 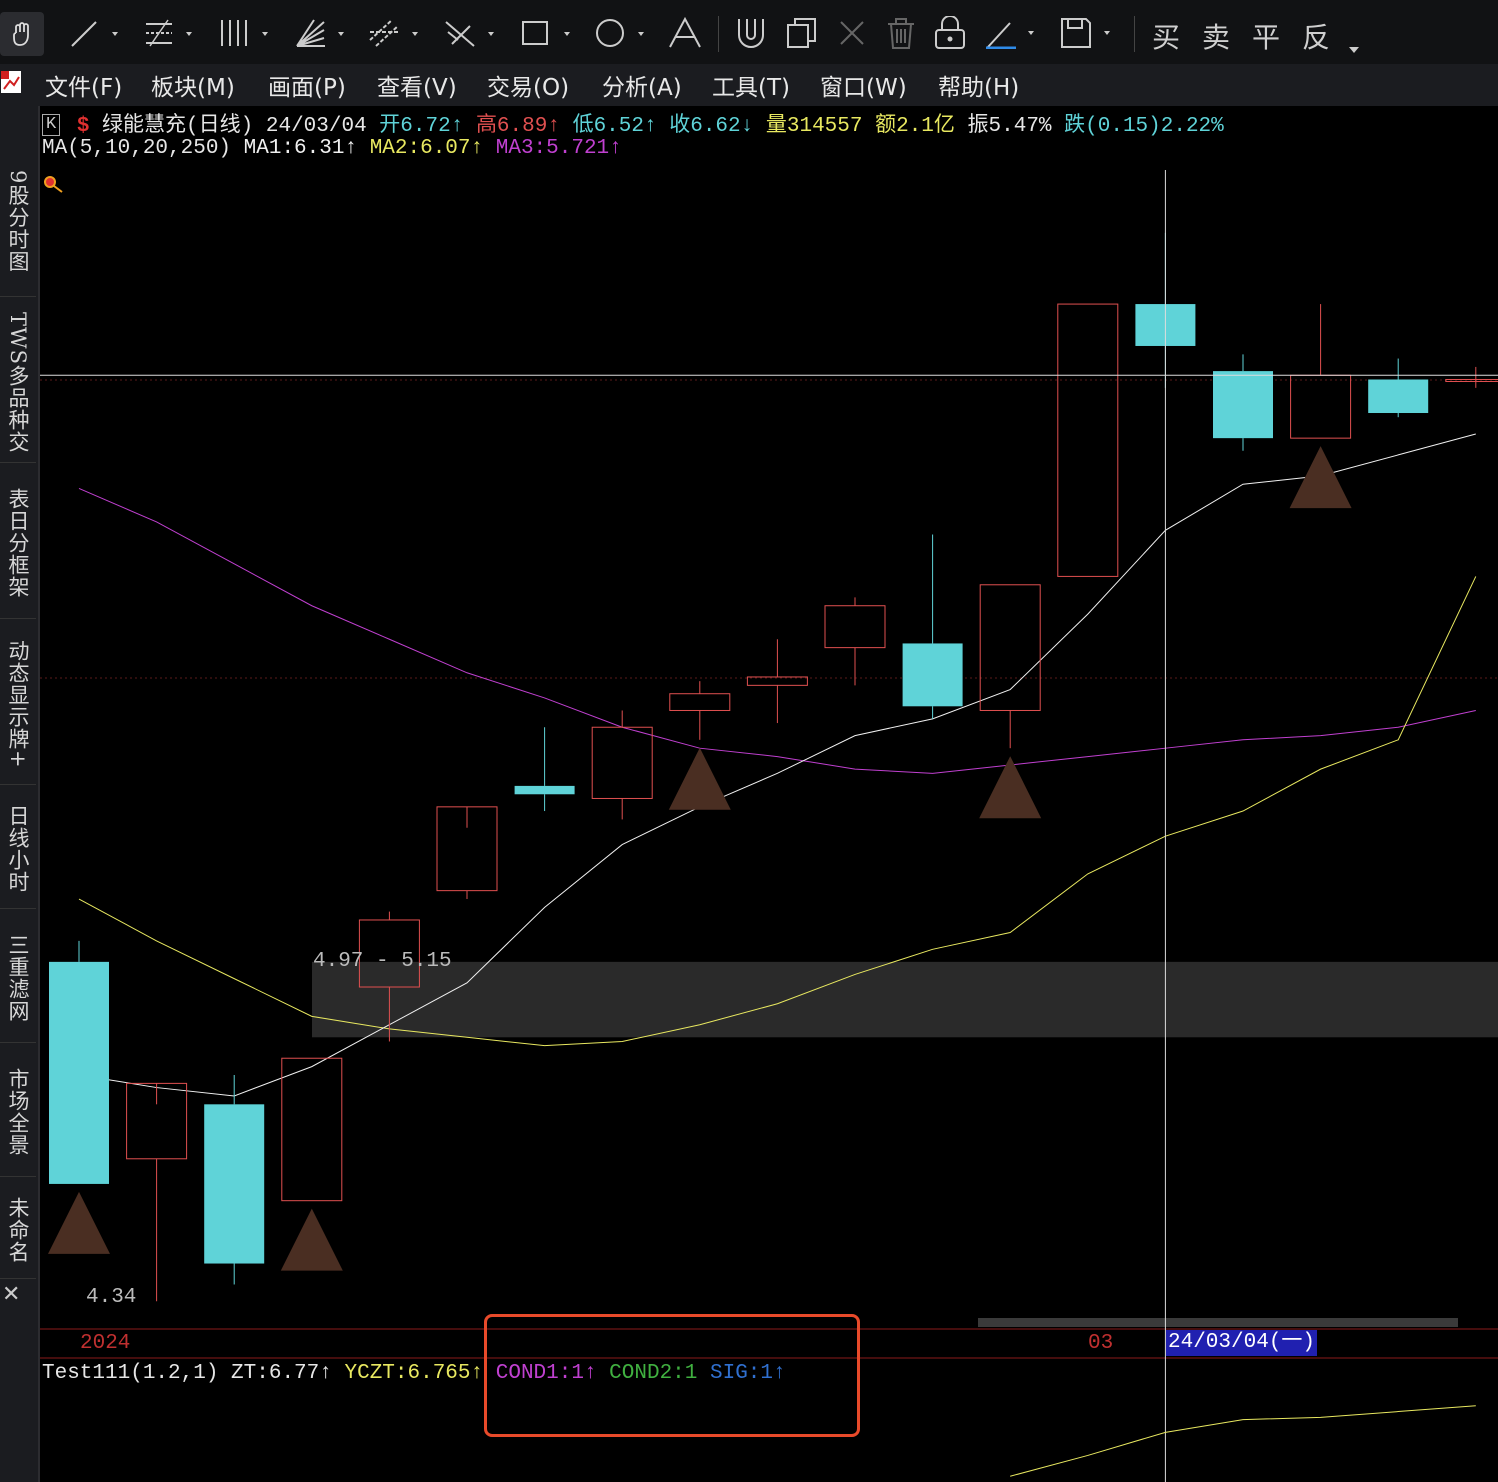 What do you see at coordinates (553, 126) in the screenshot?
I see `high-arrow: ↑` at bounding box center [553, 126].